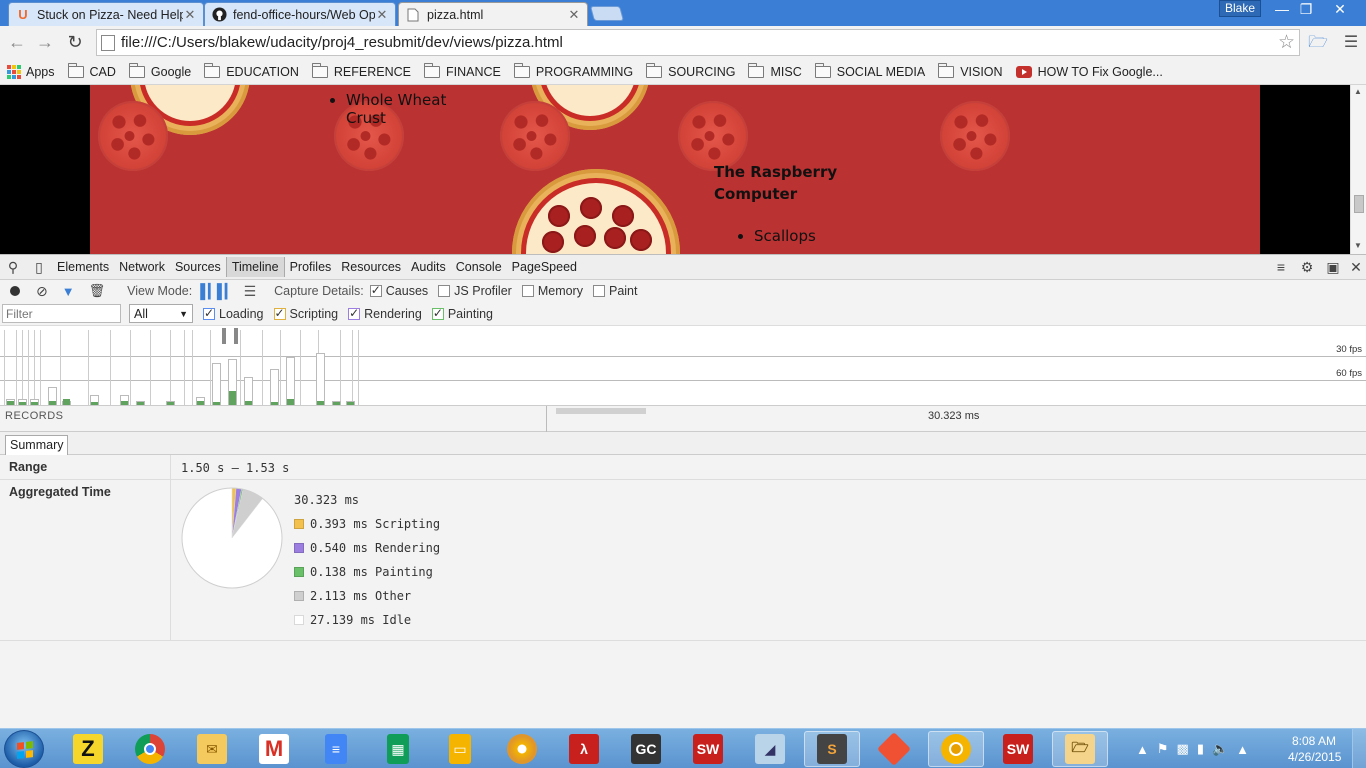 This screenshot has height=768, width=1366. I want to click on taskbar-gmail: M, so click(274, 749).